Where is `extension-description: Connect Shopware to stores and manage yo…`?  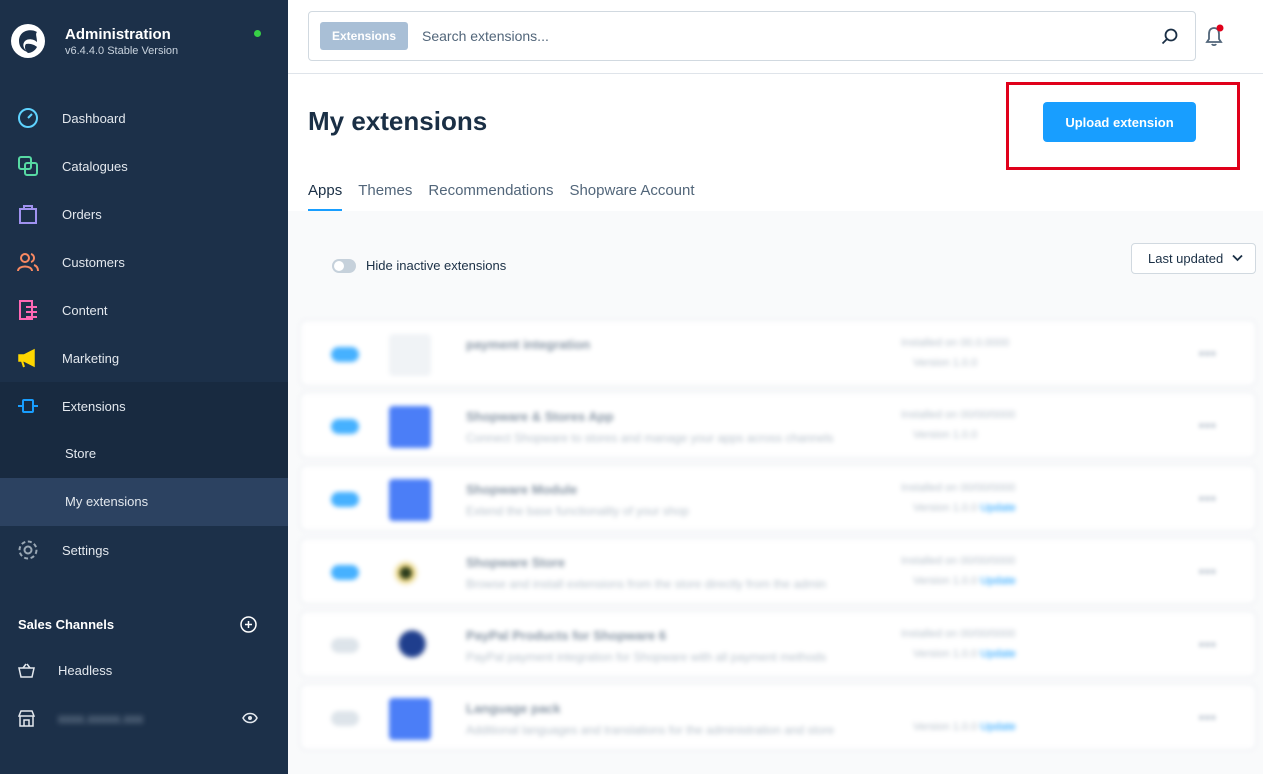
extension-description: Connect Shopware to stores and manage yo… is located at coordinates (650, 438).